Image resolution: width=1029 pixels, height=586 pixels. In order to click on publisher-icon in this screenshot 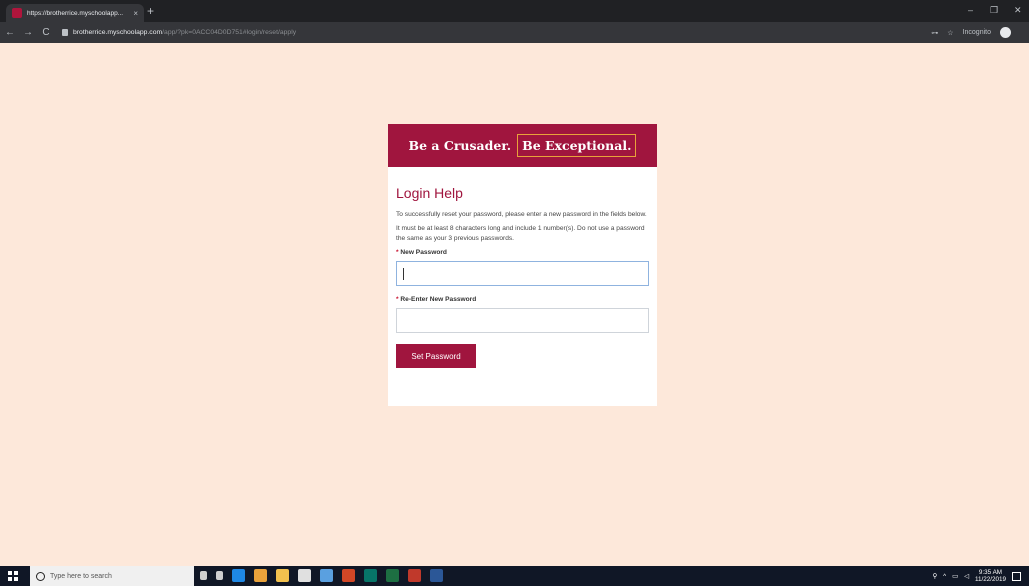, I will do `click(370, 575)`.